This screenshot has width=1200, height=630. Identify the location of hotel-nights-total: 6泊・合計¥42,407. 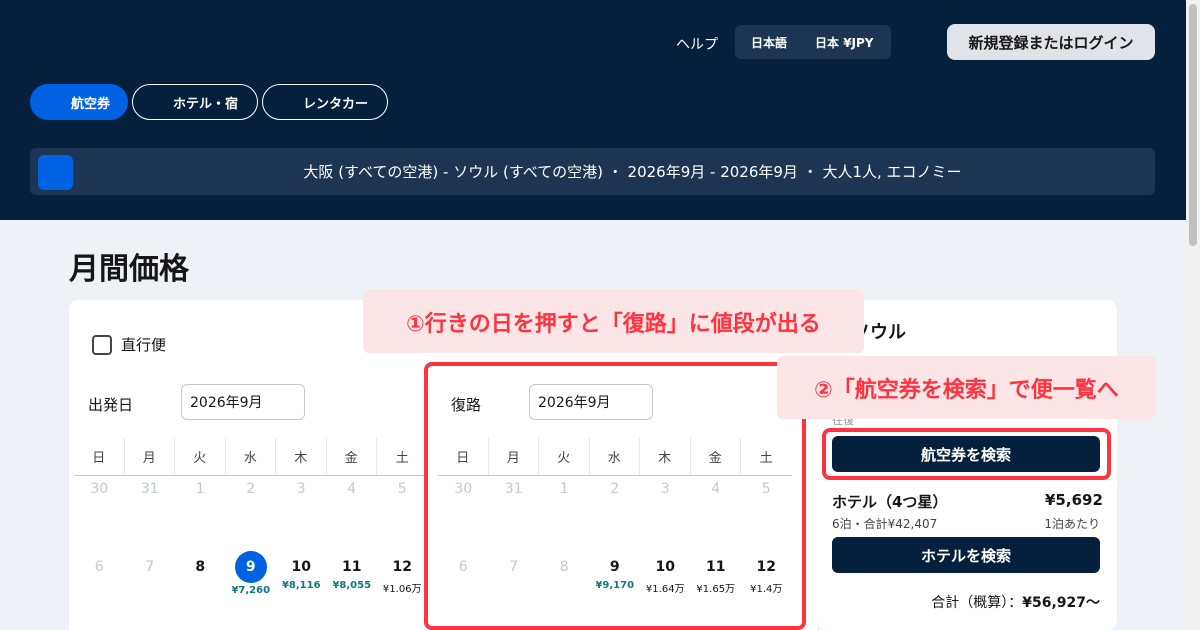
(885, 524).